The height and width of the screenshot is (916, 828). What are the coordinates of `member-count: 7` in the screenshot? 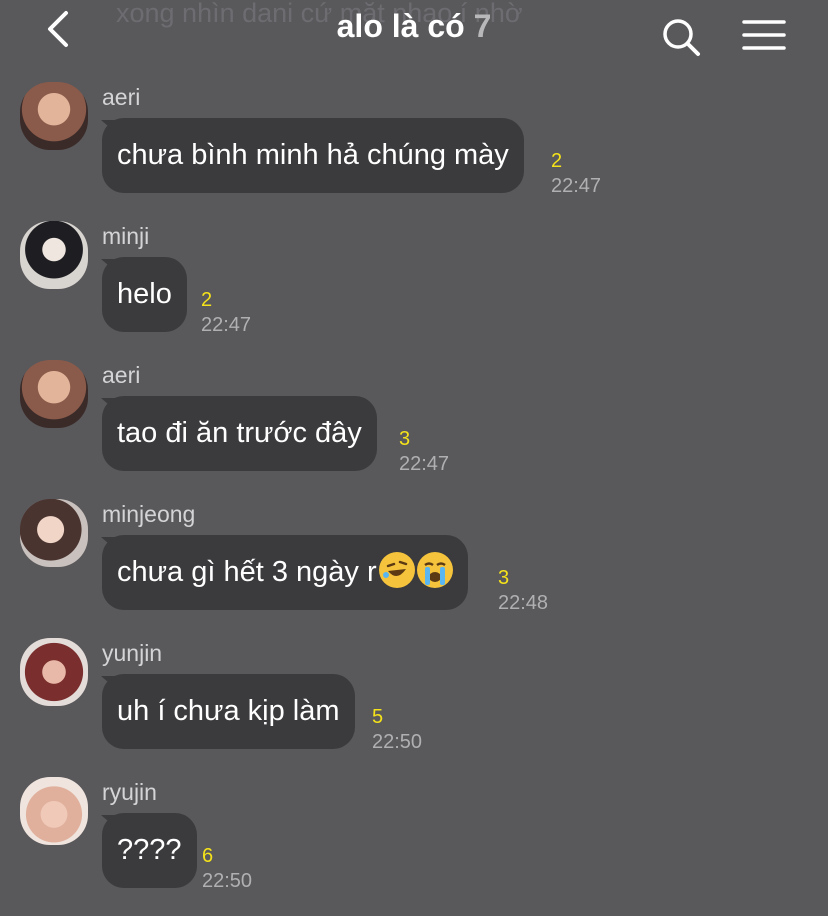 It's located at (482, 26).